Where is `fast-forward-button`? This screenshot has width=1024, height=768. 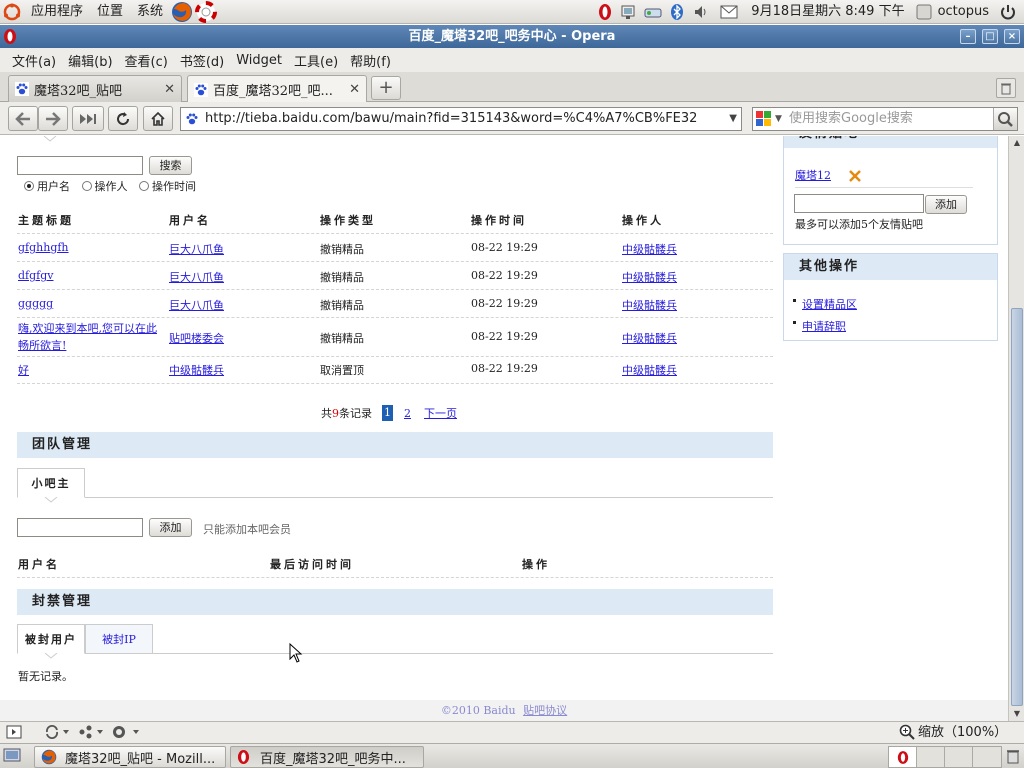 fast-forward-button is located at coordinates (88, 118).